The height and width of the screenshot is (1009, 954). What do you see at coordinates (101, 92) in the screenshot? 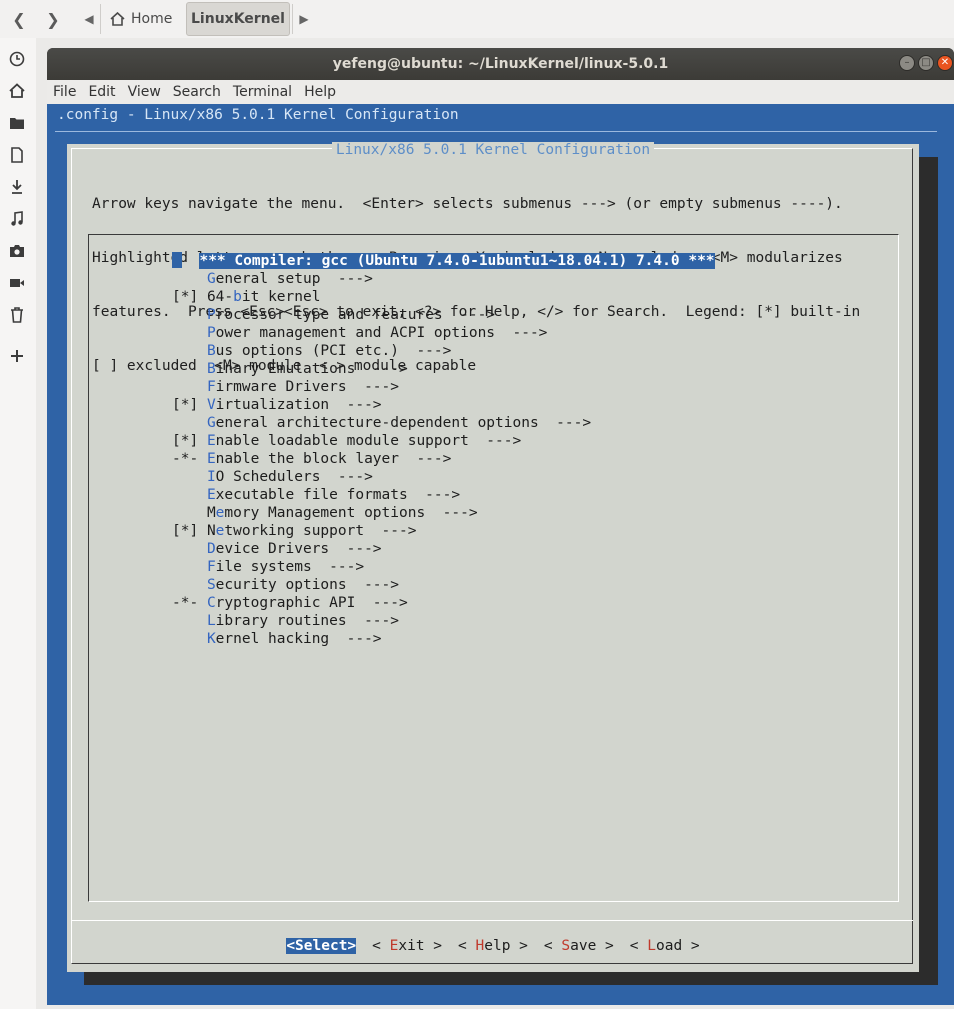
I see `menu-edit: Edit` at bounding box center [101, 92].